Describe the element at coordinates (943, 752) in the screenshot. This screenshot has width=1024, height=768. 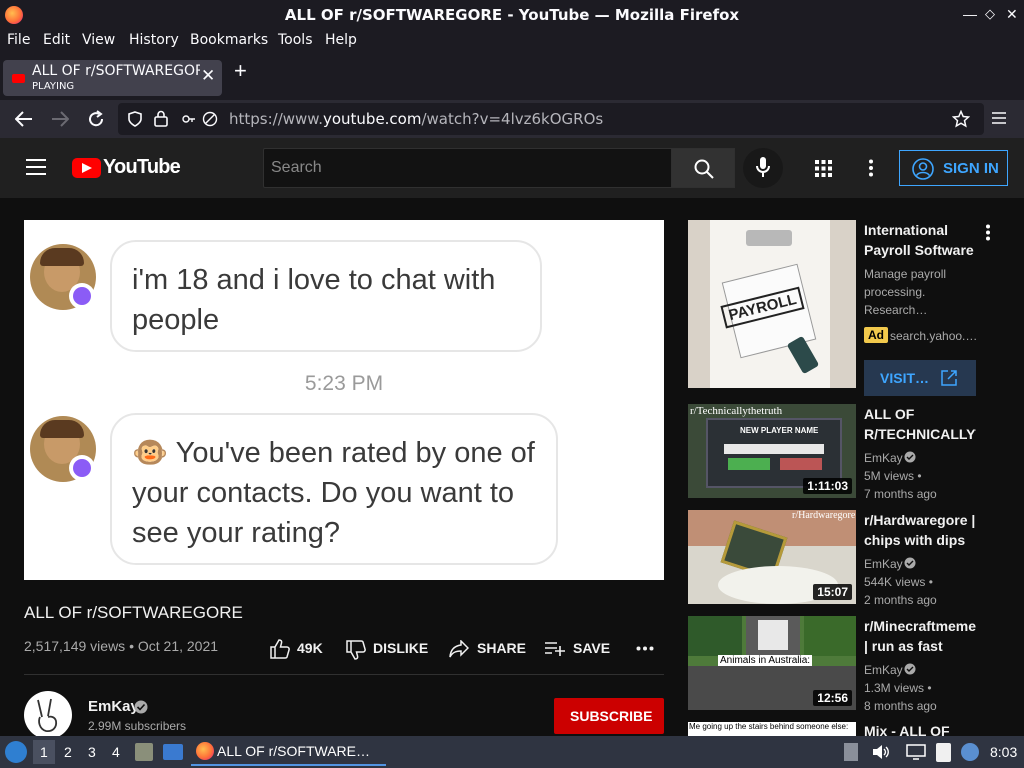
I see `clipboard-icon` at that location.